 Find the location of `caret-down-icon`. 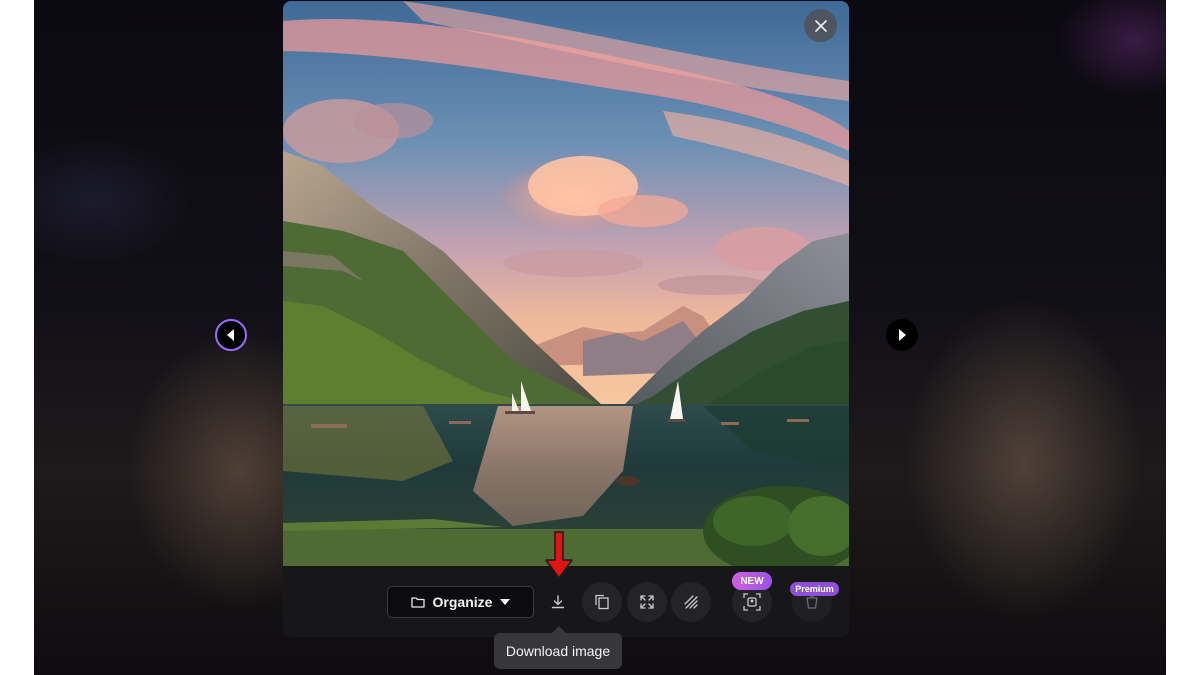

caret-down-icon is located at coordinates (505, 601).